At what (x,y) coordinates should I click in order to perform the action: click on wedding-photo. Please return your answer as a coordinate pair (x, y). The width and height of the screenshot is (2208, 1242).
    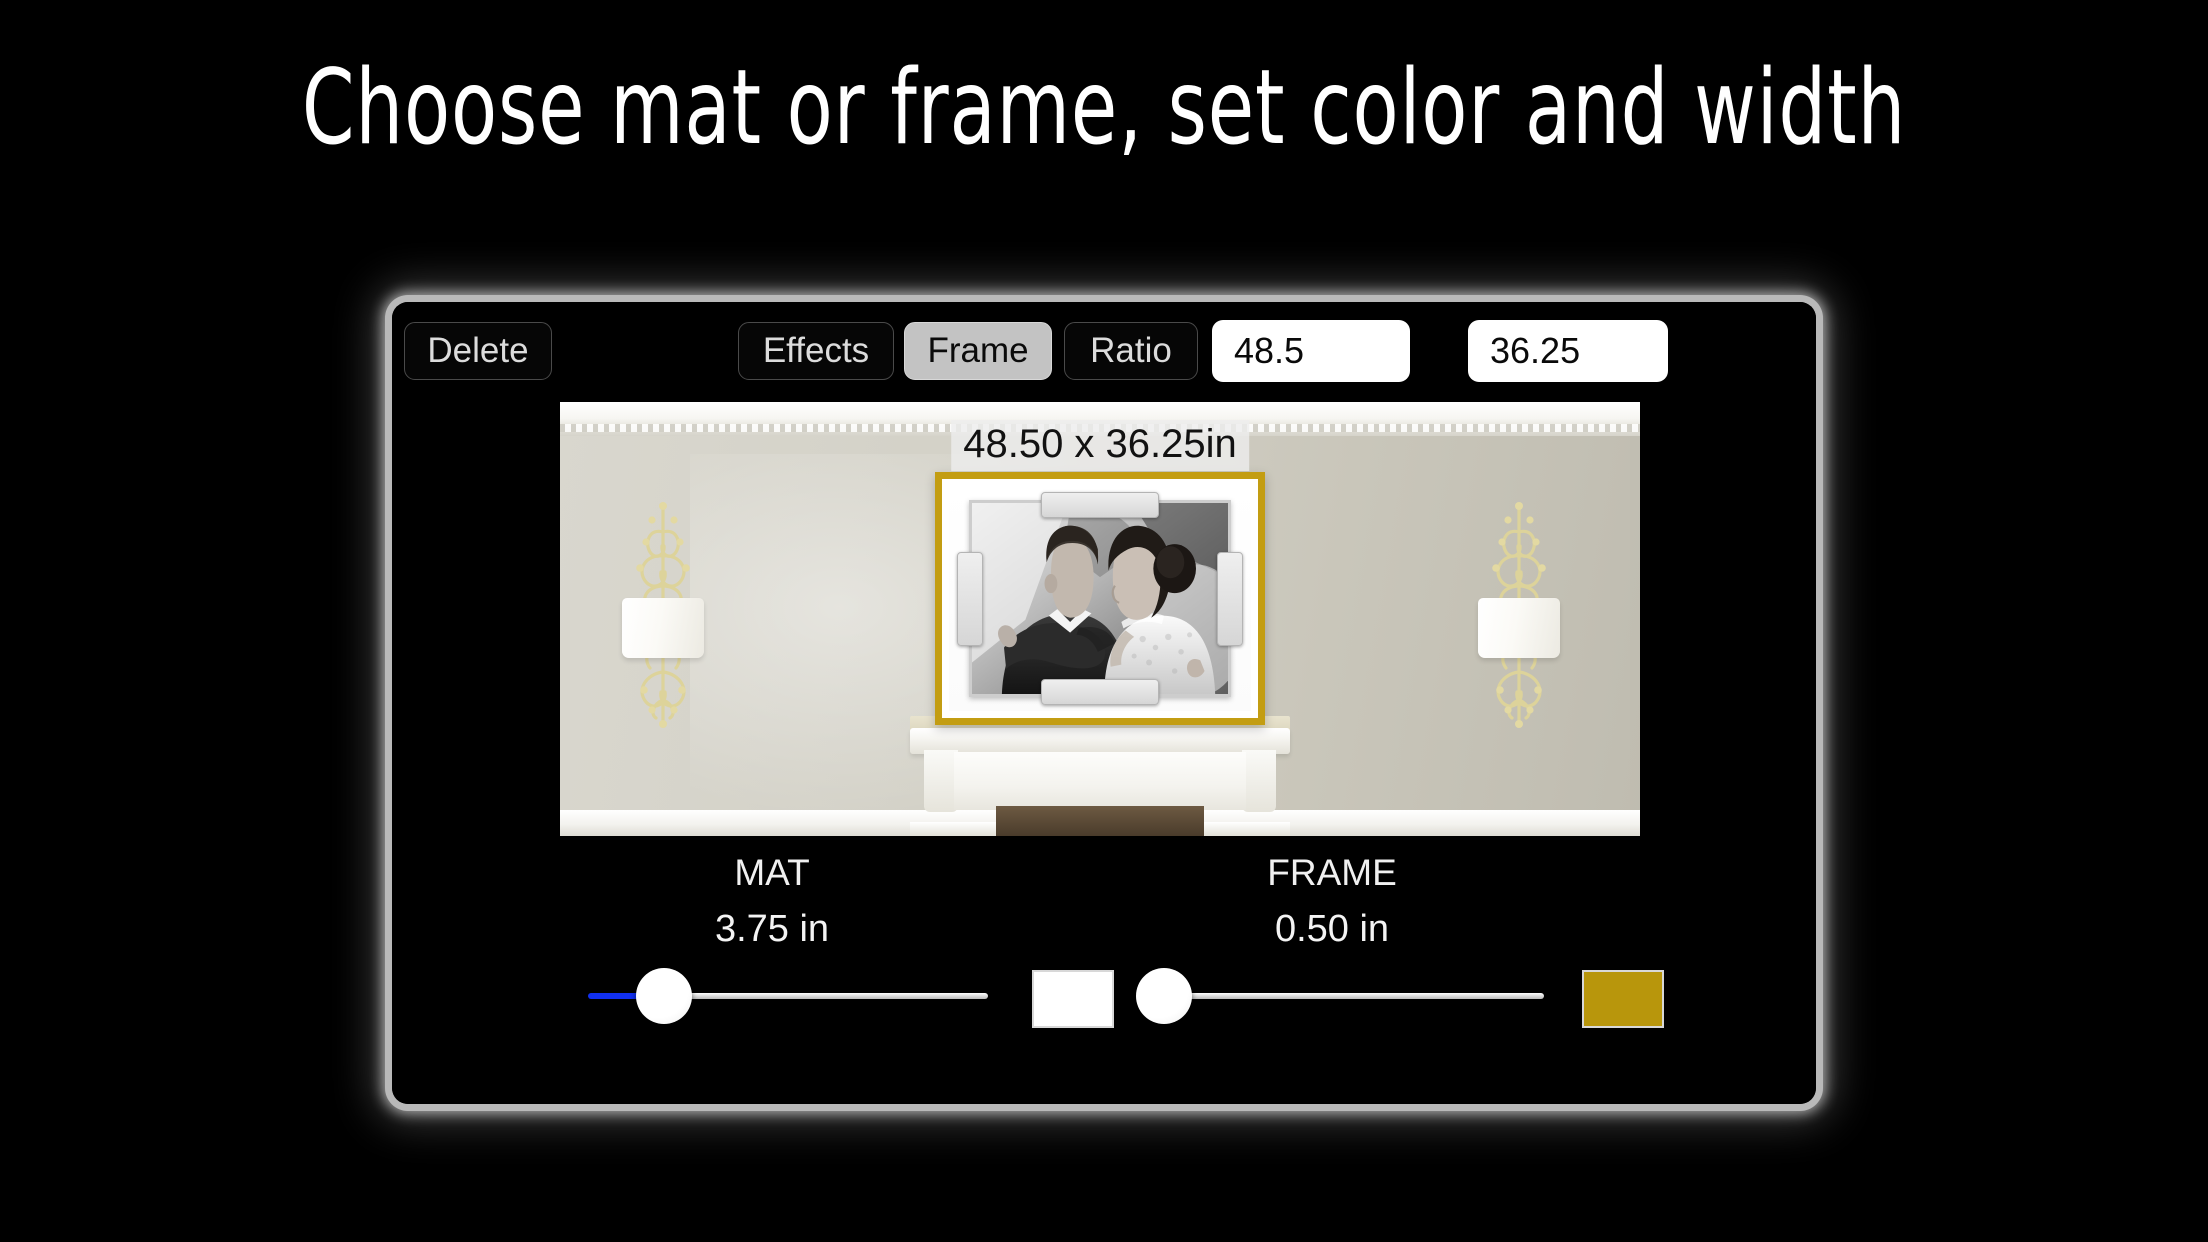
    Looking at the image, I should click on (1100, 598).